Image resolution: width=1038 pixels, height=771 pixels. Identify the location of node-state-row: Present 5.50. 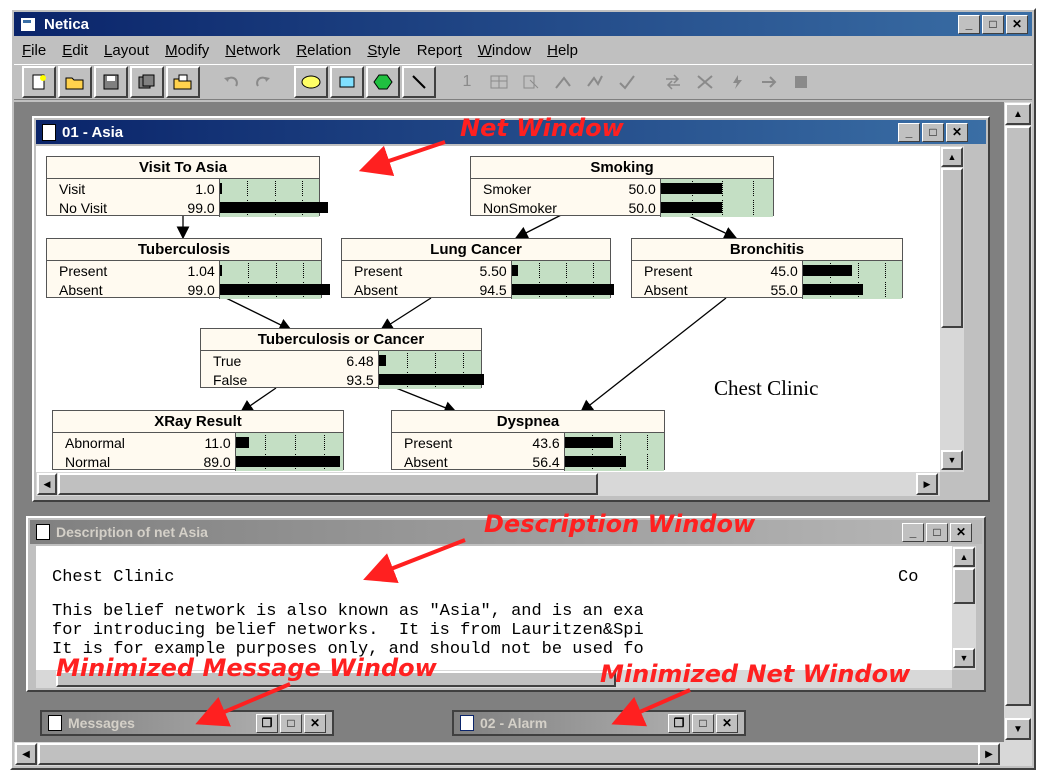
(476, 270).